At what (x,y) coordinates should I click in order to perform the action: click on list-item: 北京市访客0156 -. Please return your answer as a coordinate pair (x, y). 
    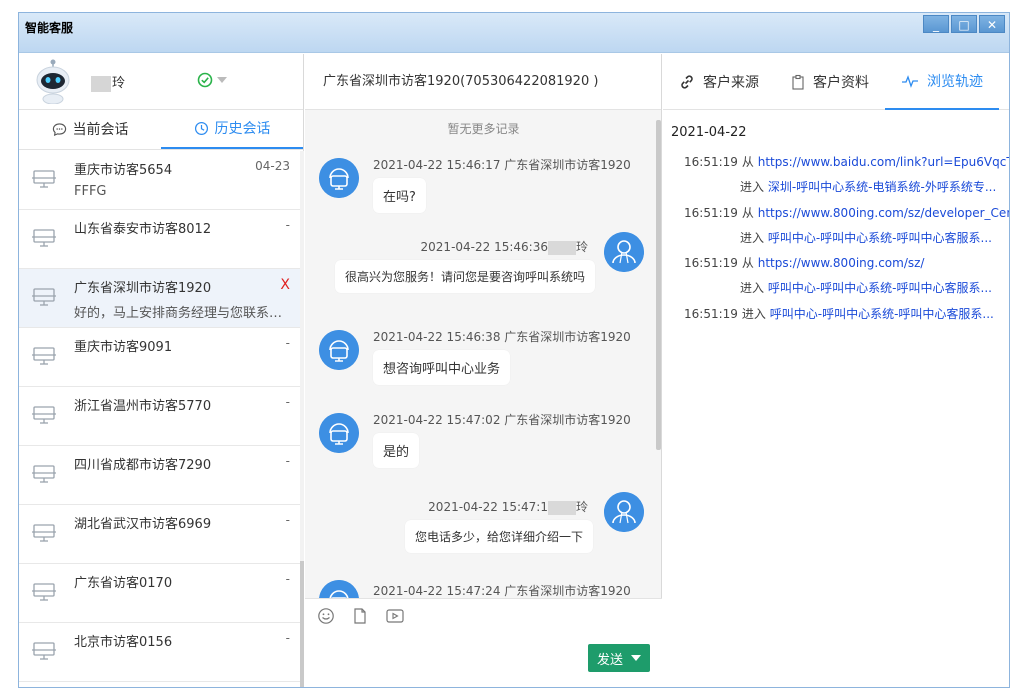
    Looking at the image, I should click on (159, 652).